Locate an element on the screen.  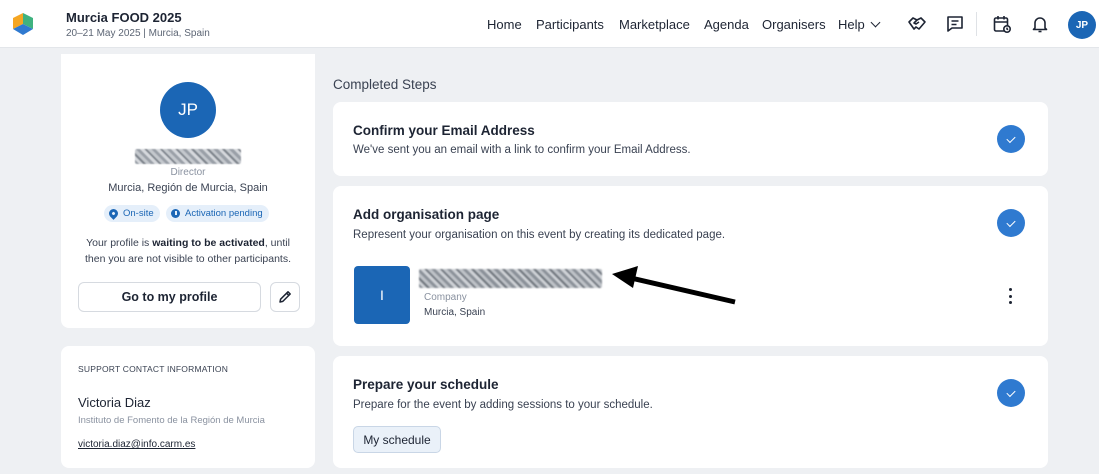
calendar-icon is located at coordinates (1002, 24).